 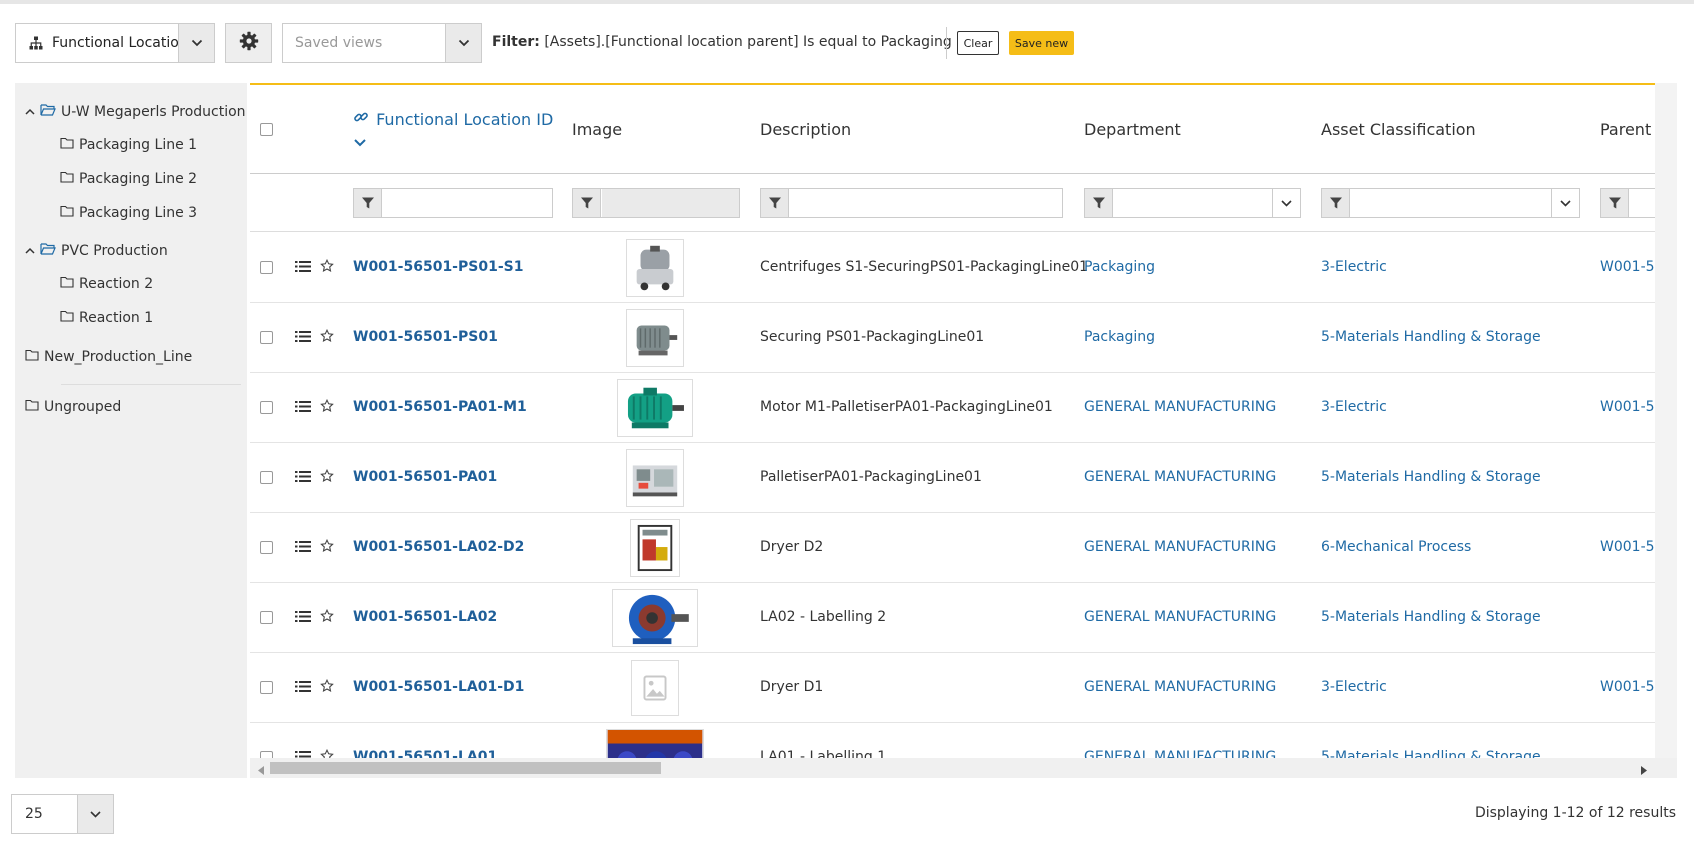 What do you see at coordinates (911, 203) in the screenshot?
I see `description-filter` at bounding box center [911, 203].